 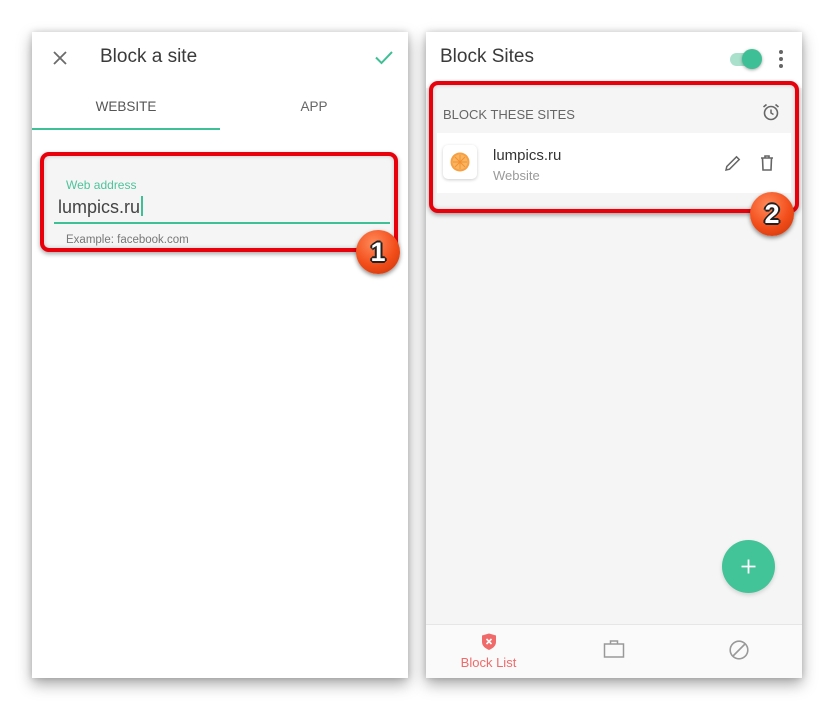 I want to click on tab-app: APP, so click(x=314, y=109).